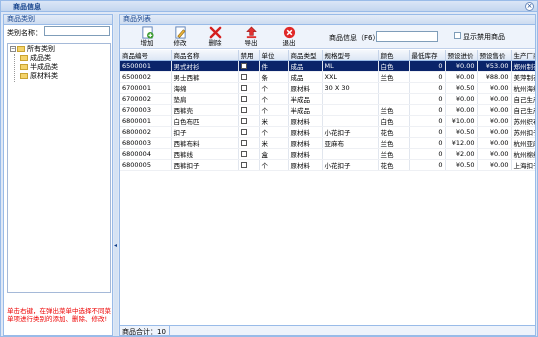 Image resolution: width=538 pixels, height=337 pixels. What do you see at coordinates (350, 66) in the screenshot?
I see `table-cell: ML` at bounding box center [350, 66].